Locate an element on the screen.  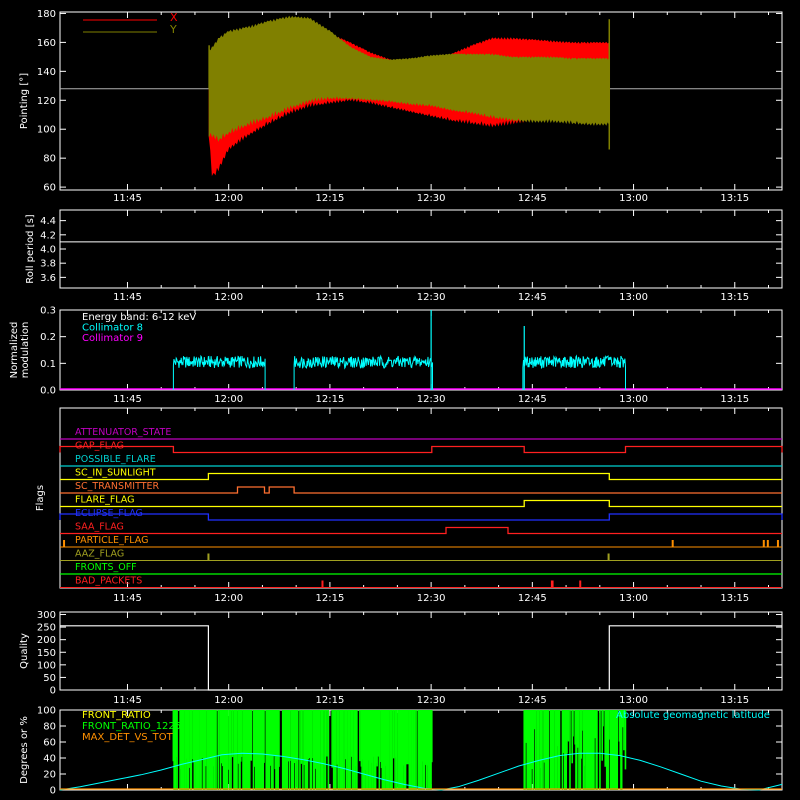
modulation-y-tick-label: 0.3 is located at coordinates (48, 311).